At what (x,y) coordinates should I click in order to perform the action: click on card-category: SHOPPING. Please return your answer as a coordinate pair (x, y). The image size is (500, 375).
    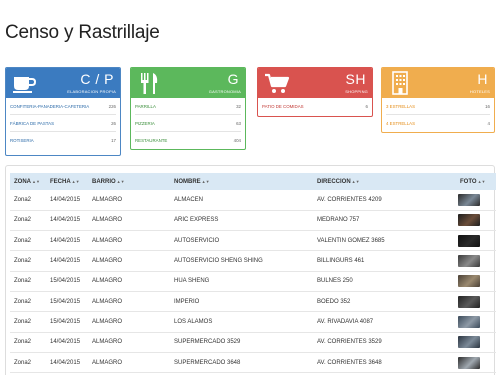
    Looking at the image, I should click on (356, 91).